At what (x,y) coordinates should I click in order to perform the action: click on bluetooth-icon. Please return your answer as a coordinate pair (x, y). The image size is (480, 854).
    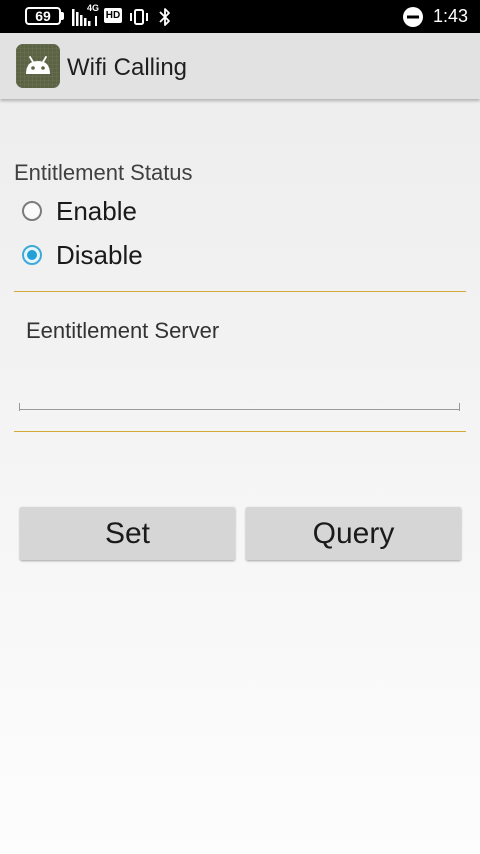
    Looking at the image, I should click on (164, 17).